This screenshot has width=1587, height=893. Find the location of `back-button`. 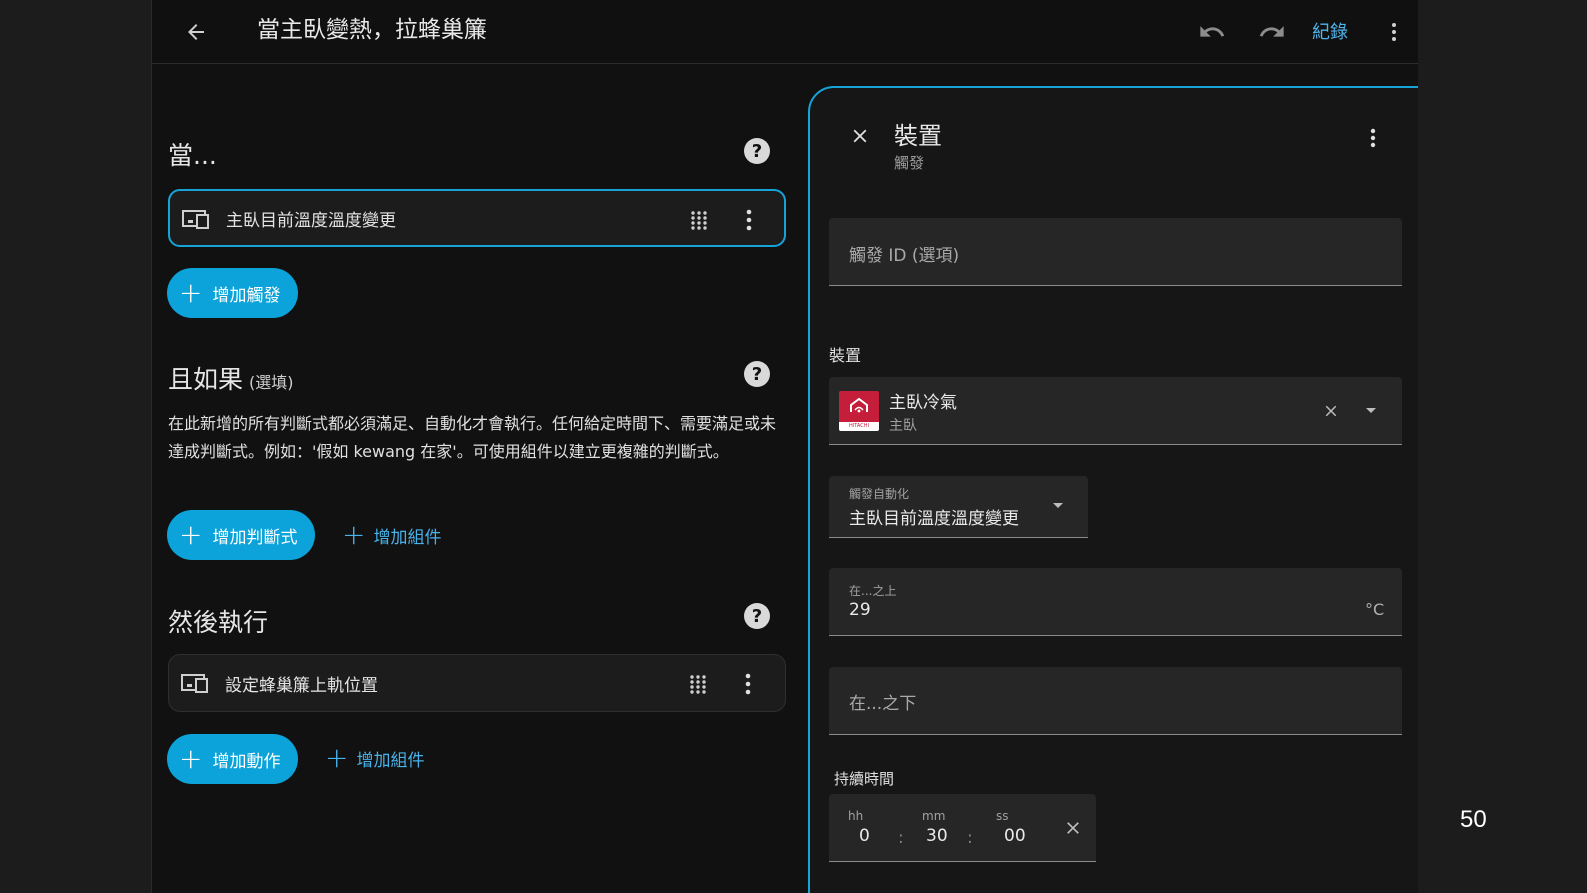

back-button is located at coordinates (196, 32).